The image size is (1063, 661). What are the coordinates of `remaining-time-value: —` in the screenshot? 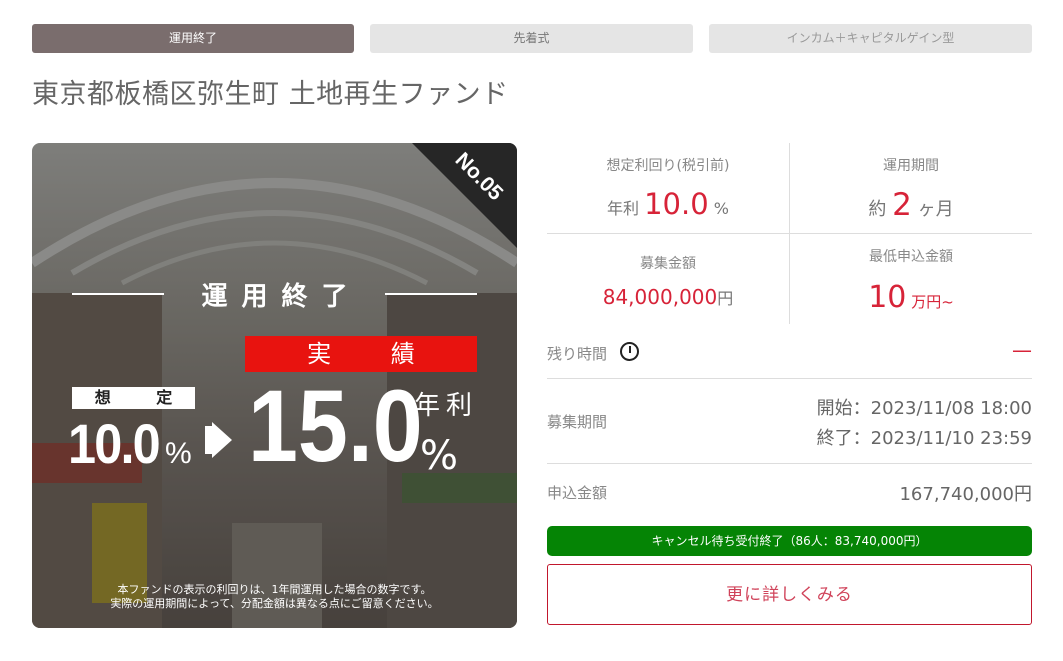 It's located at (1022, 350).